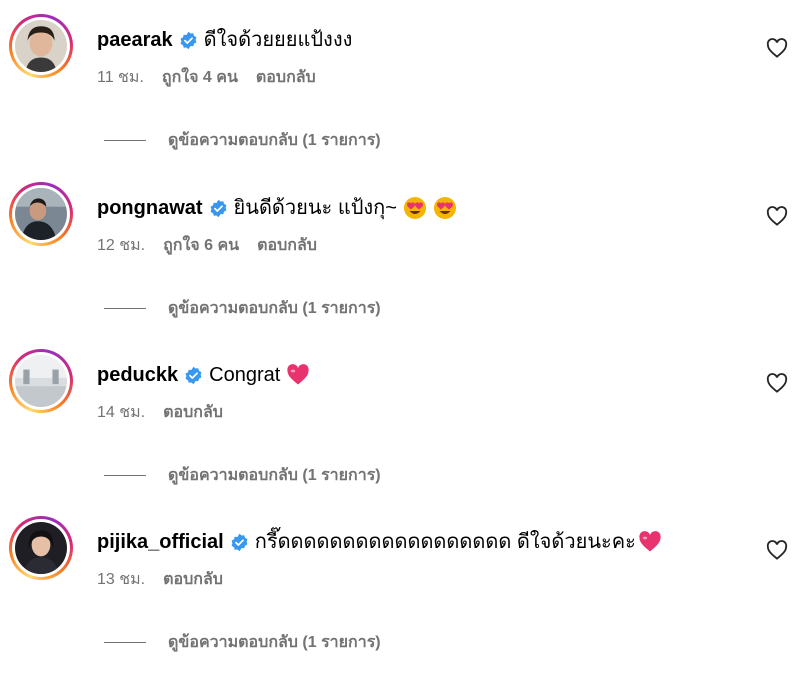 The image size is (800, 673). I want to click on comment-meta: 13 ชม. ตอบกลับ, so click(169, 580).